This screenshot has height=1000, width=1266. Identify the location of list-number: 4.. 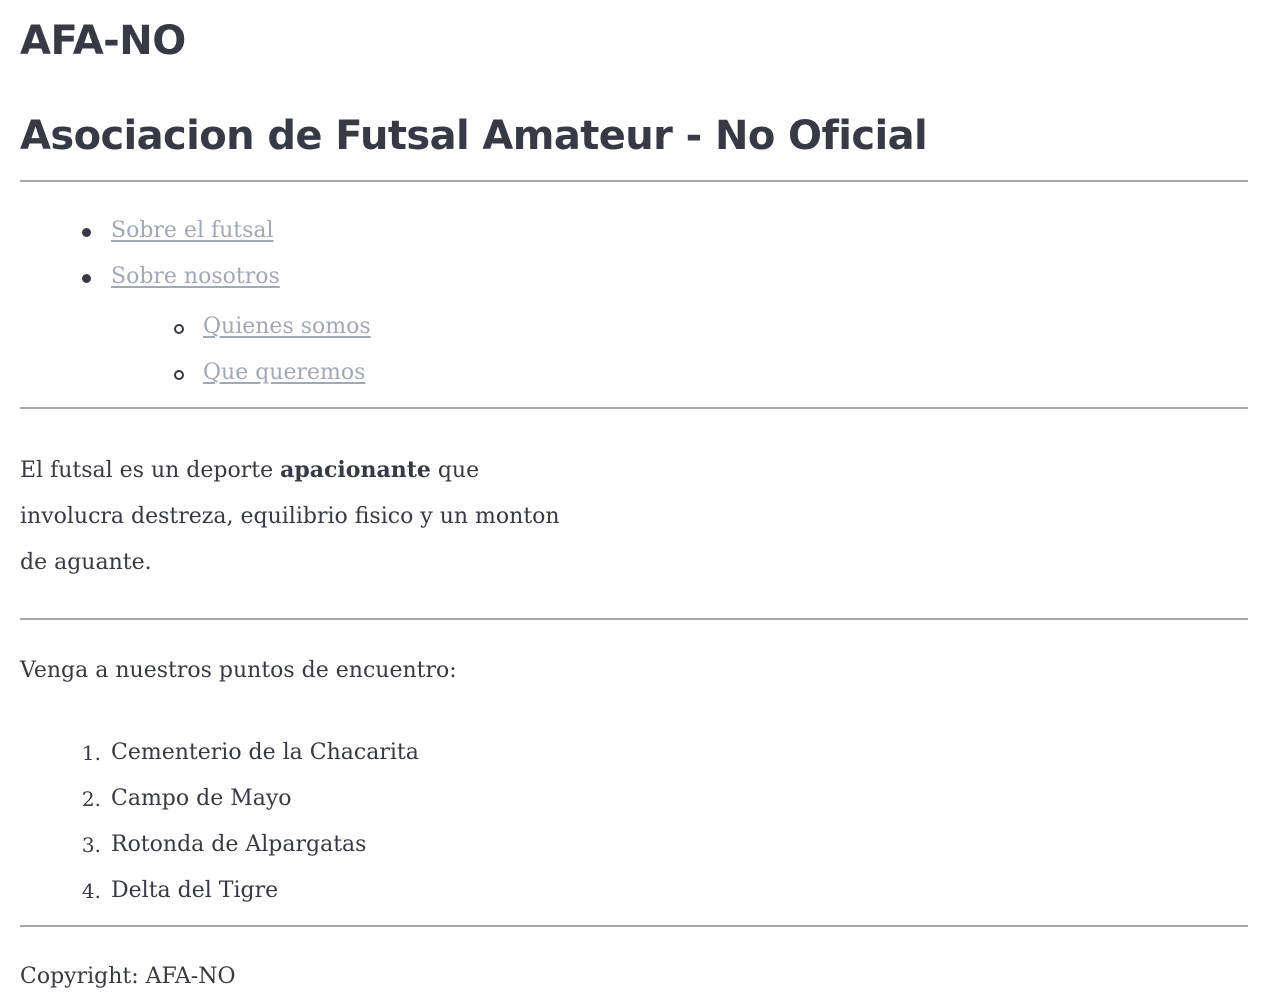
(91, 891).